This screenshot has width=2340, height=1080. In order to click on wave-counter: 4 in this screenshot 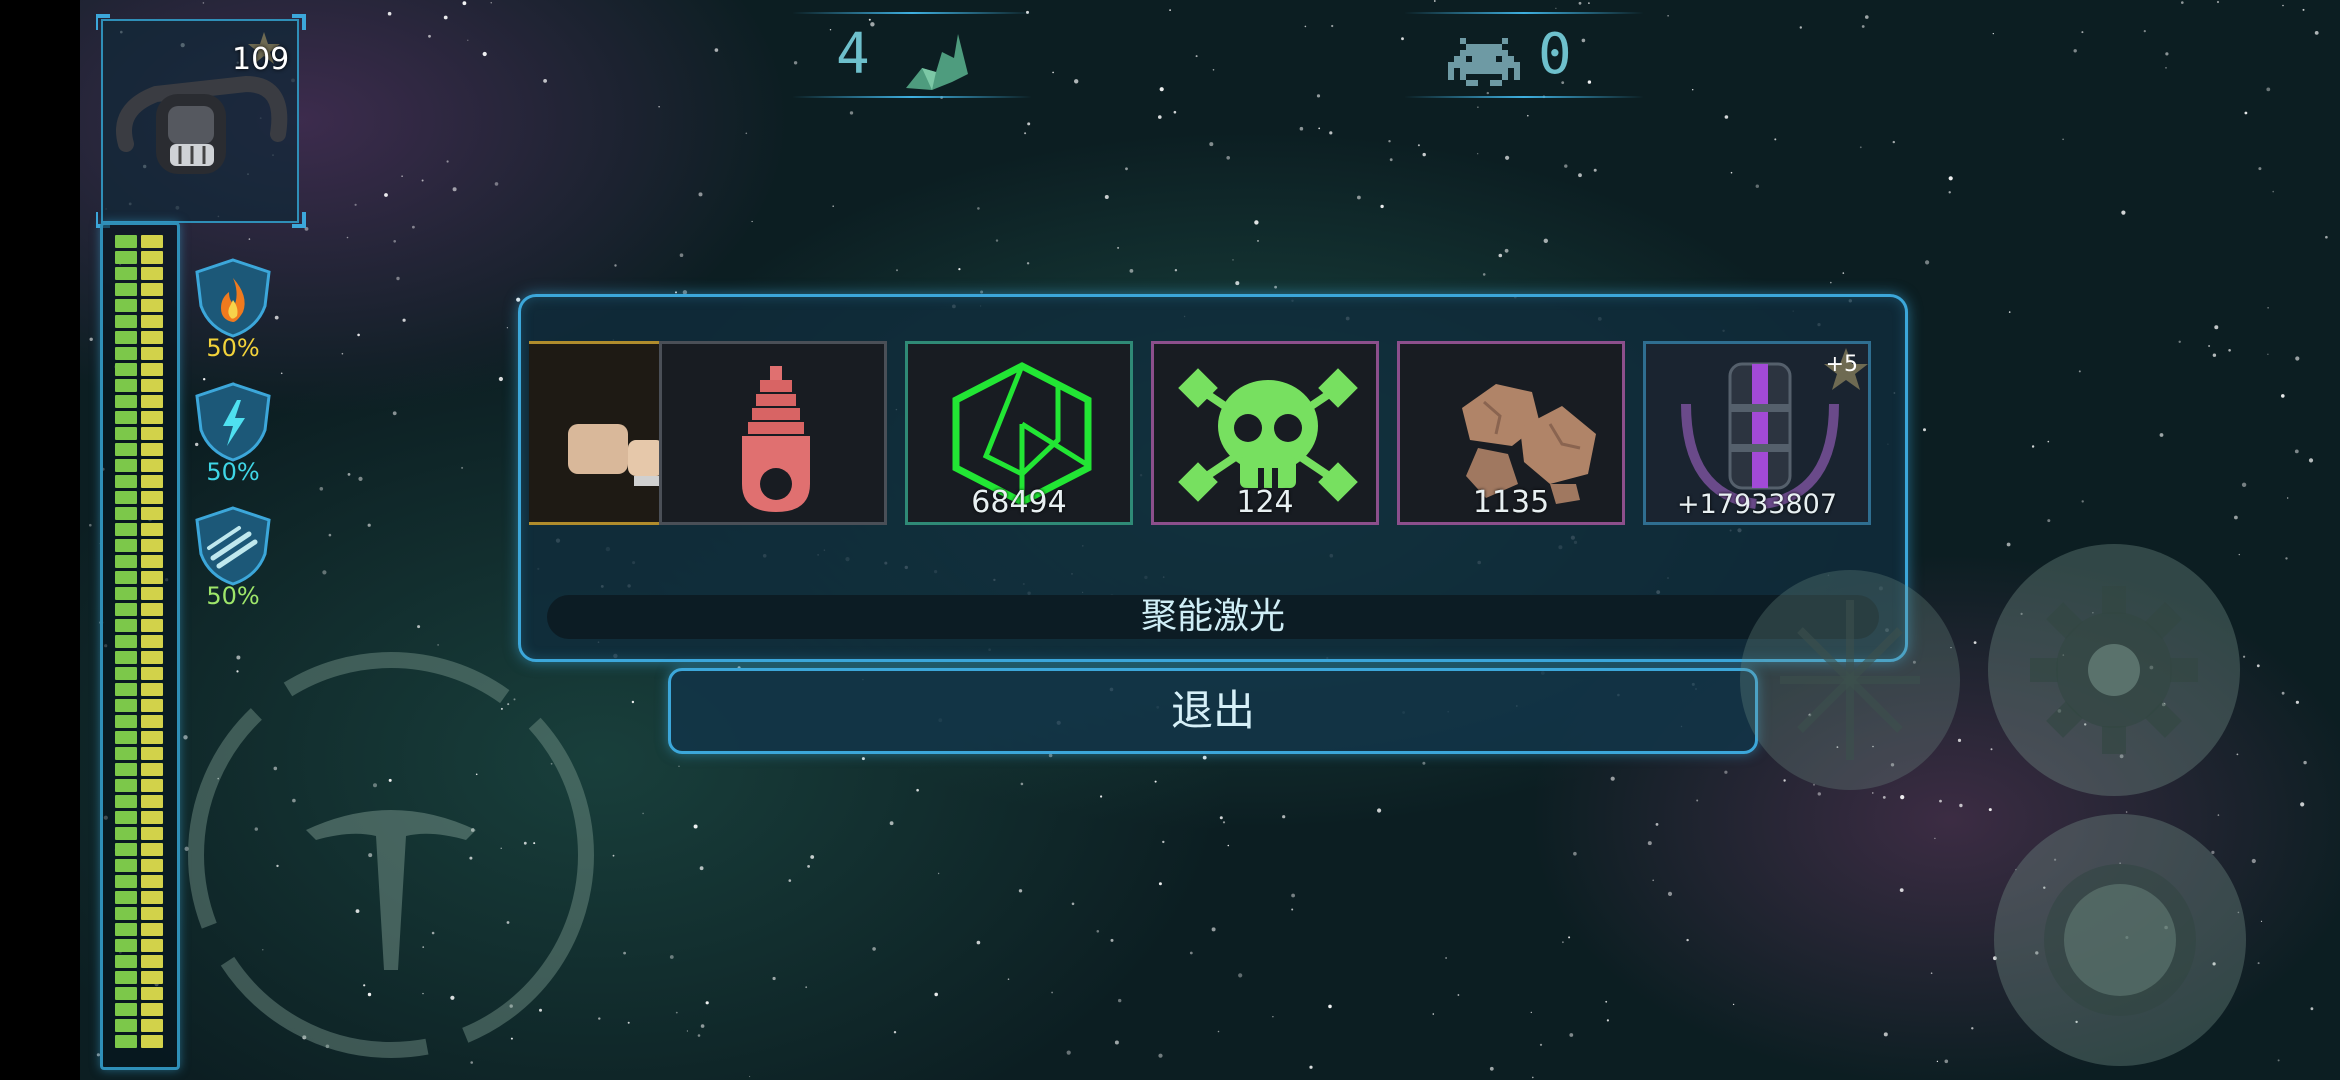, I will do `click(912, 55)`.